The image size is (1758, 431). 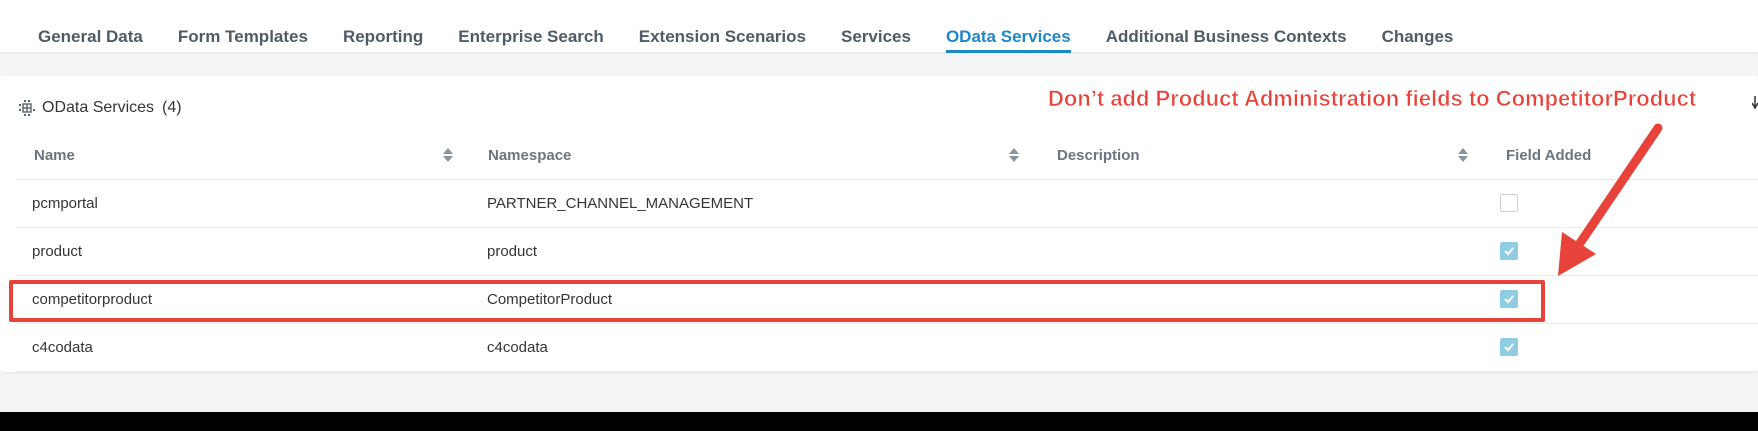 I want to click on tab-reporting: Reporting, so click(x=383, y=40).